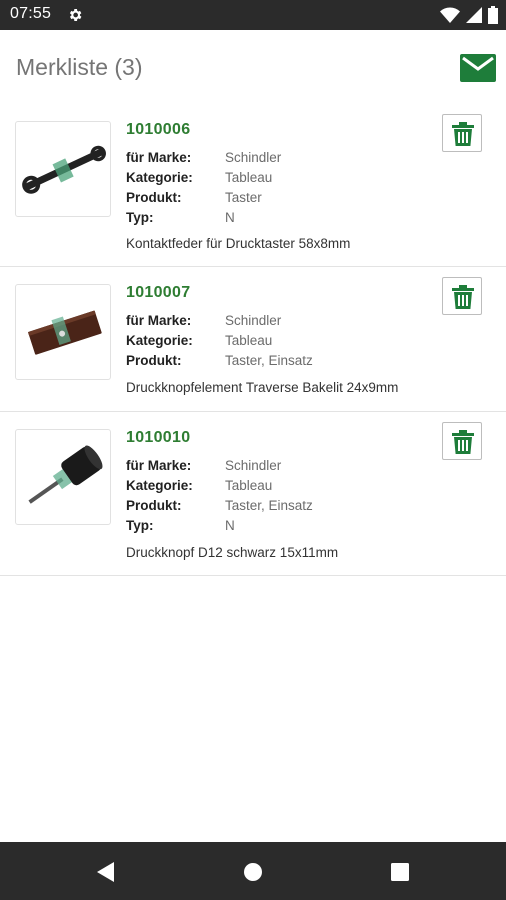 This screenshot has width=506, height=900. What do you see at coordinates (203, 200) in the screenshot?
I see `attribute-row: Produkt: Taster` at bounding box center [203, 200].